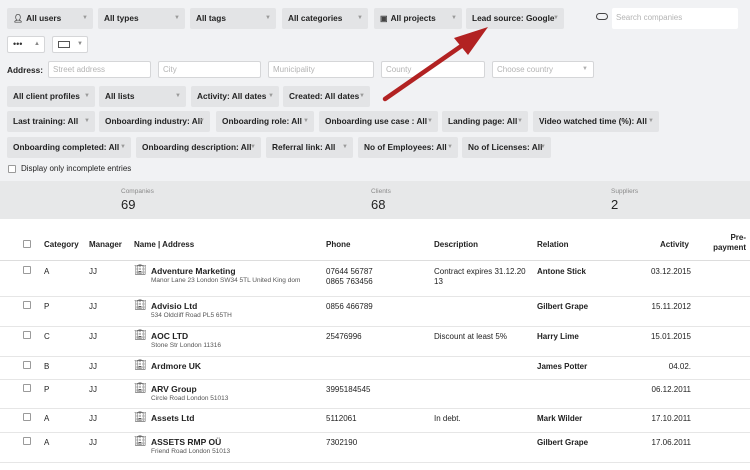  I want to click on row-relation: Harry Lime, so click(558, 336).